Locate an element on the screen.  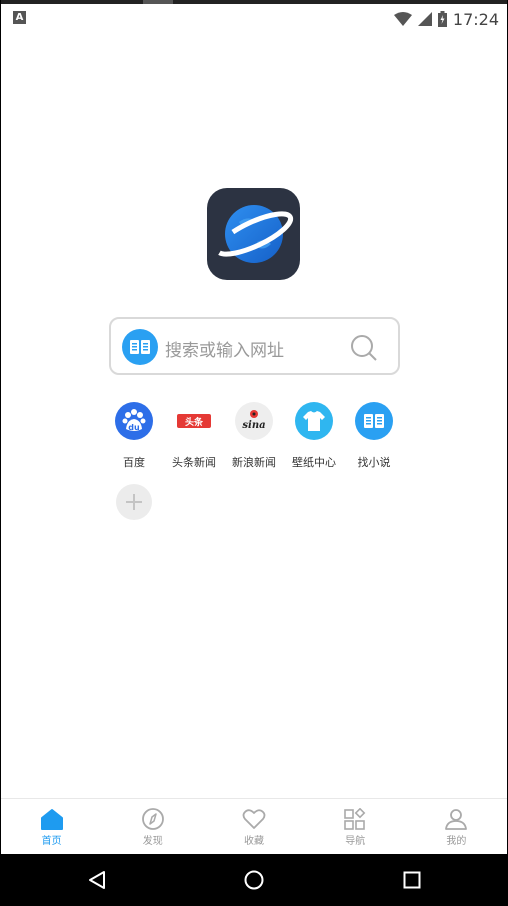
back-icon is located at coordinates (97, 880).